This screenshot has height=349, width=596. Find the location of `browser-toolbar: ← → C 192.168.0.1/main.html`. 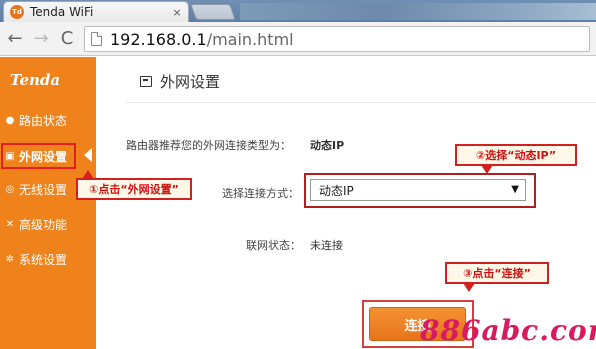

browser-toolbar: ← → C 192.168.0.1/main.html is located at coordinates (298, 39).